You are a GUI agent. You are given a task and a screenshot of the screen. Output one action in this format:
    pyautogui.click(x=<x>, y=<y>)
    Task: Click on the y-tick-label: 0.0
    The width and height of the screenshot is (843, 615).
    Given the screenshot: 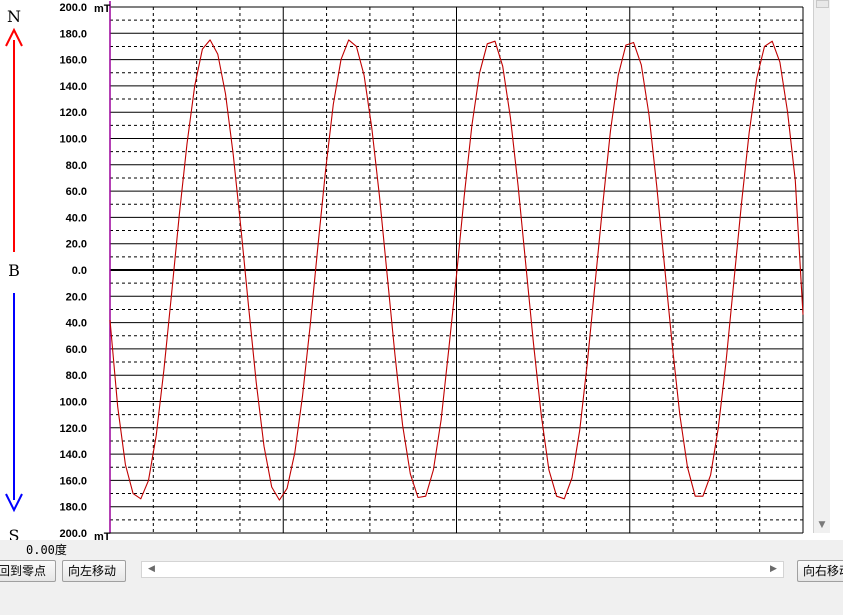 What is the action you would take?
    pyautogui.click(x=79, y=271)
    